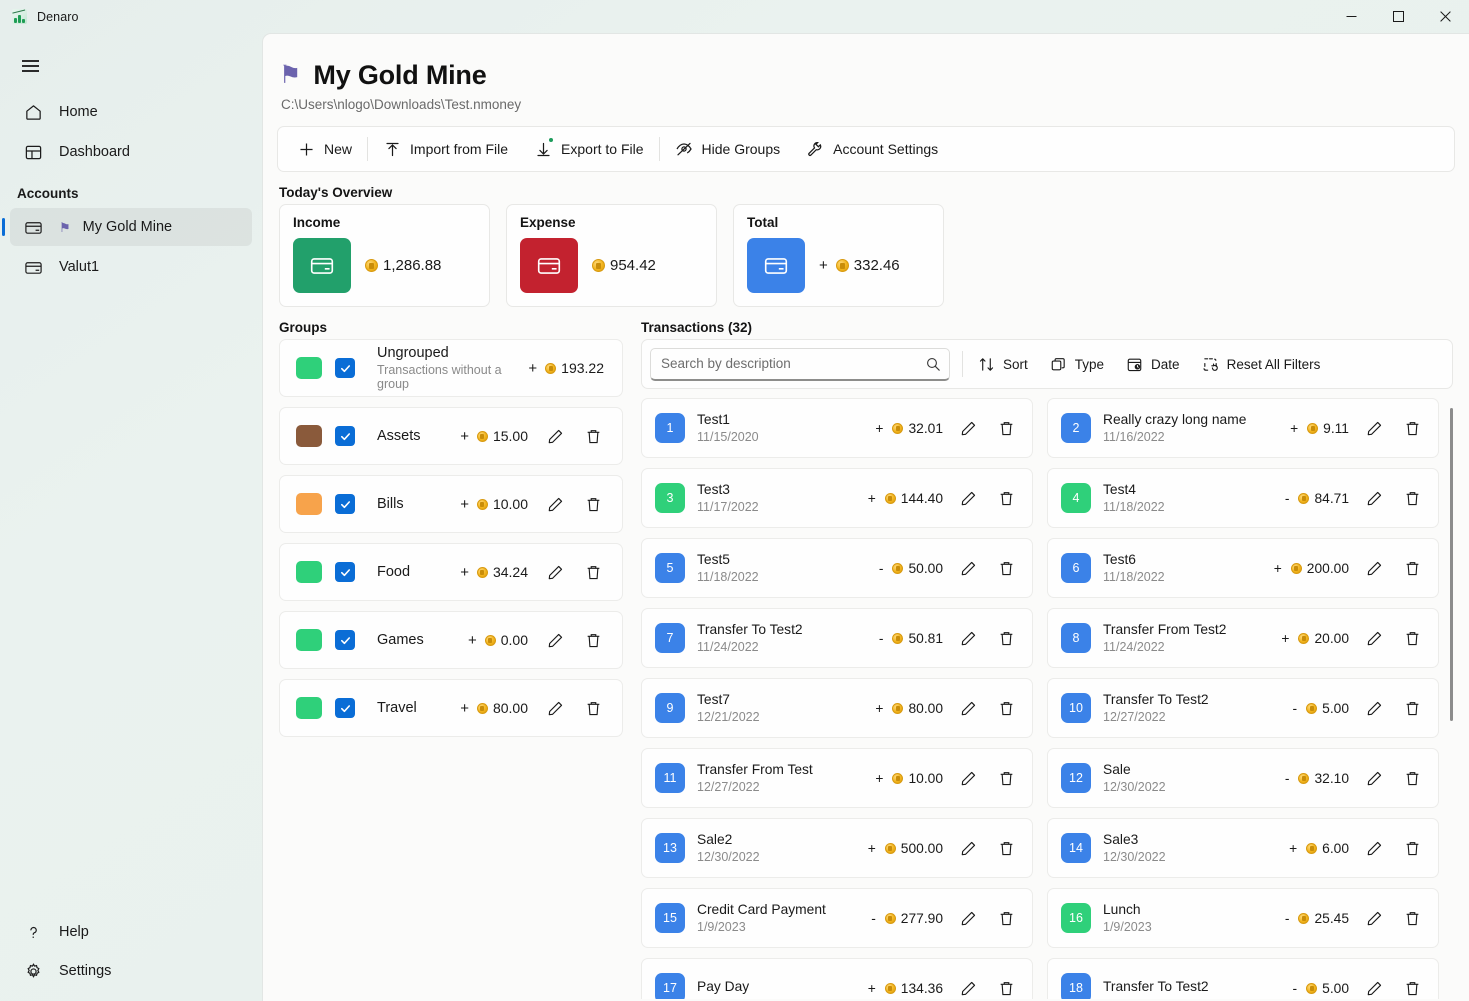 This screenshot has height=1001, width=1469. What do you see at coordinates (324, 149) in the screenshot?
I see `new-transaction-button: New` at bounding box center [324, 149].